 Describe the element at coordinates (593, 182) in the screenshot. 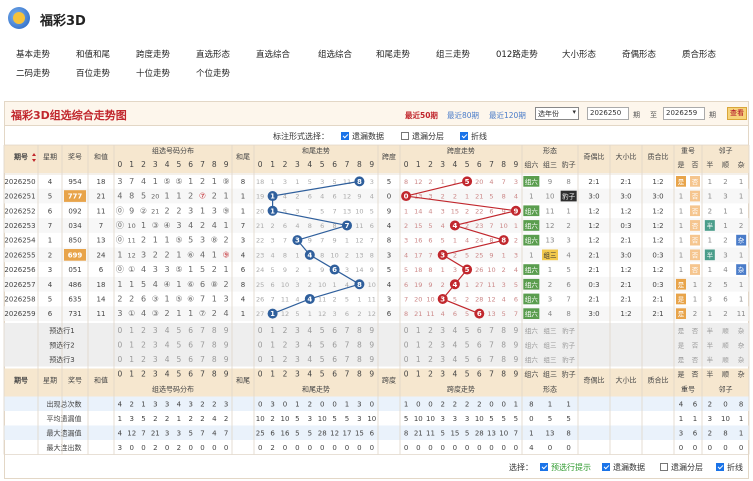

I see `odd-even-cell: 2:1` at that location.